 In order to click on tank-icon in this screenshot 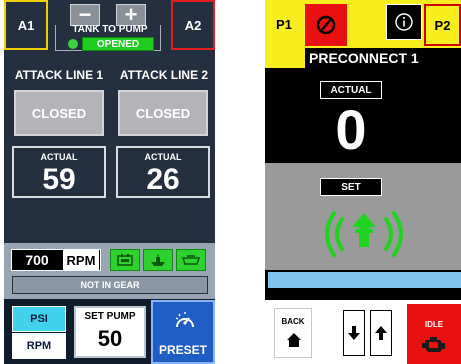, I will do `click(191, 260)`.